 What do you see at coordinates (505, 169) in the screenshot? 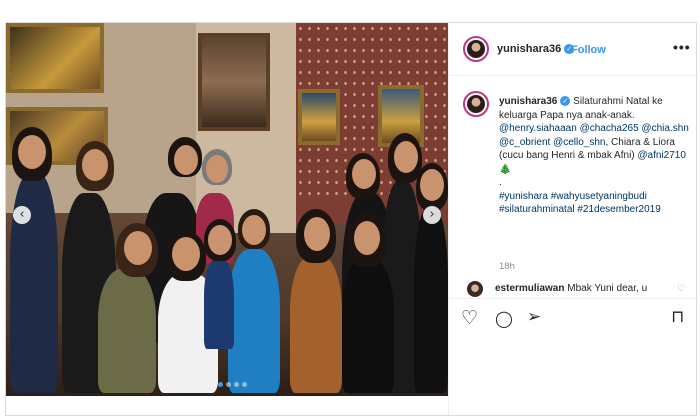
I see `tree-emoji: 🎄` at bounding box center [505, 169].